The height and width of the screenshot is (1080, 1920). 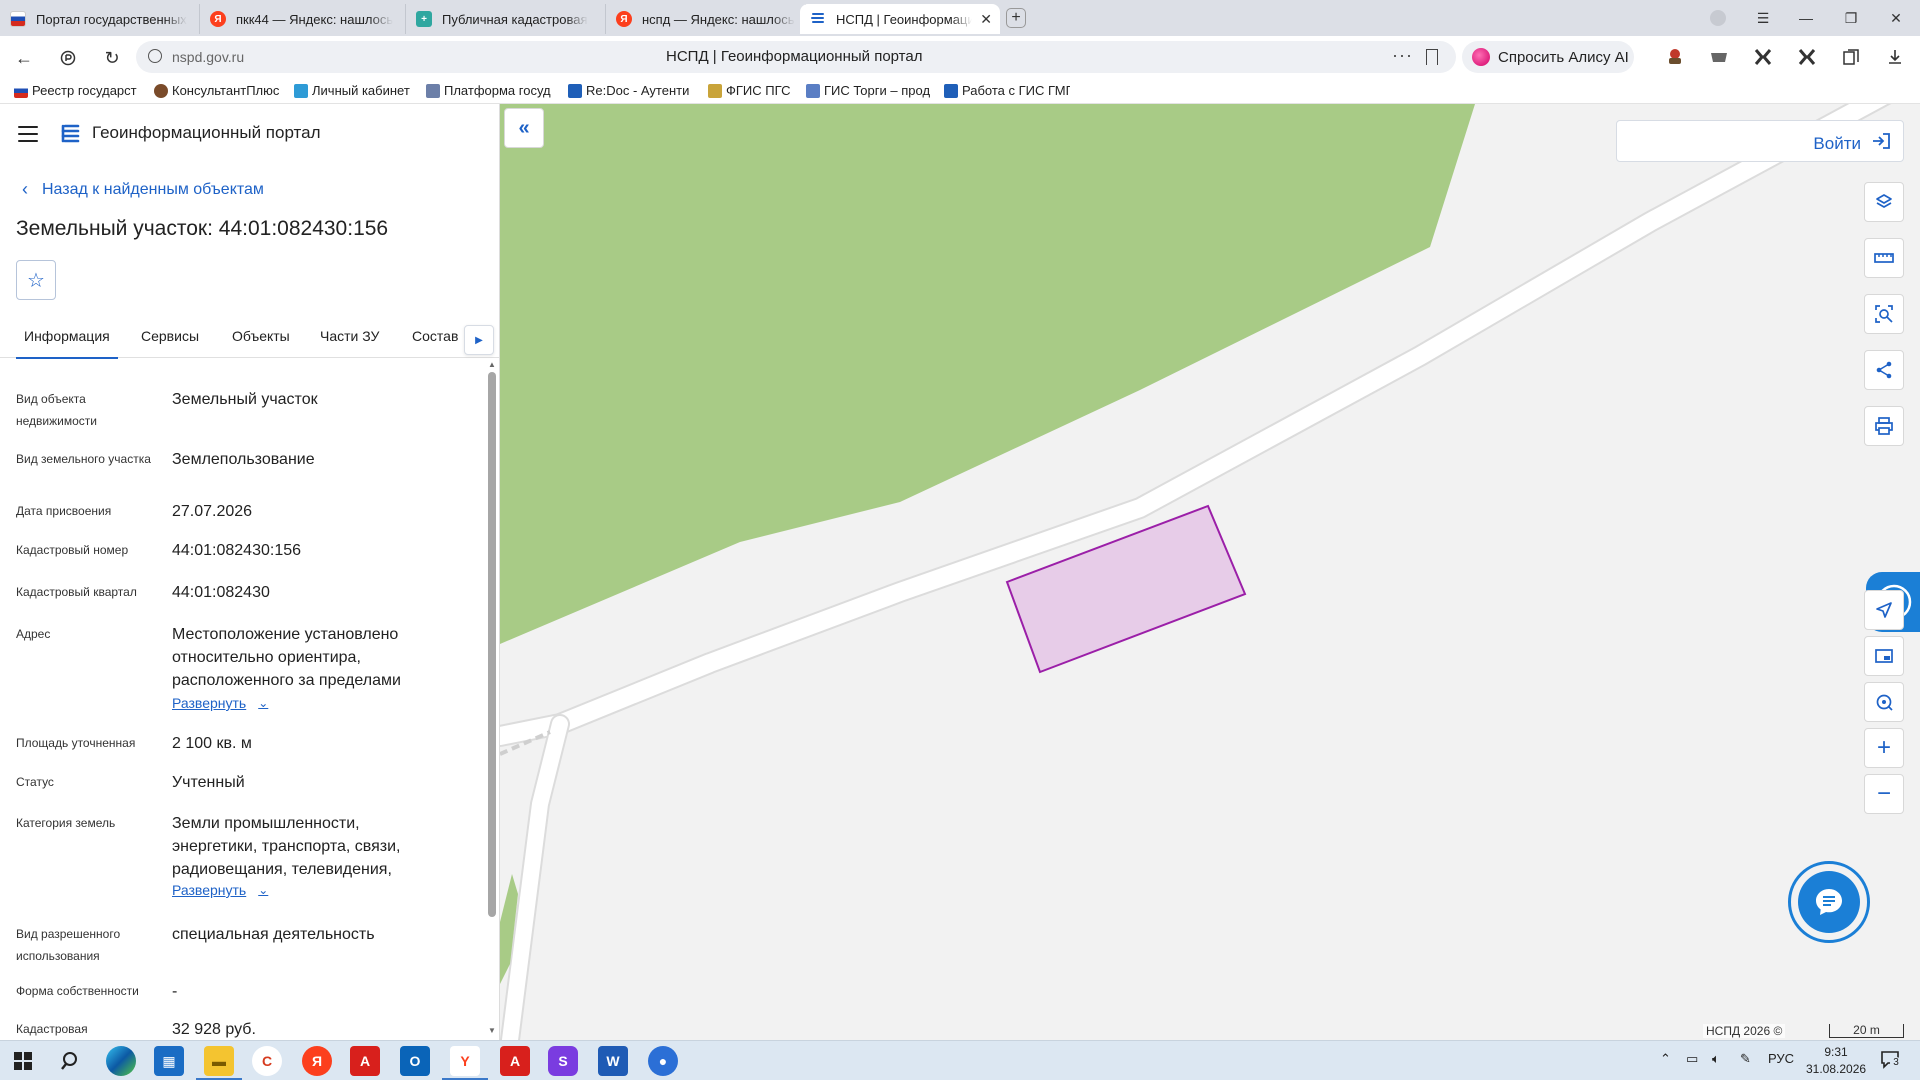 I want to click on scrollbar-thumb, so click(x=492, y=644).